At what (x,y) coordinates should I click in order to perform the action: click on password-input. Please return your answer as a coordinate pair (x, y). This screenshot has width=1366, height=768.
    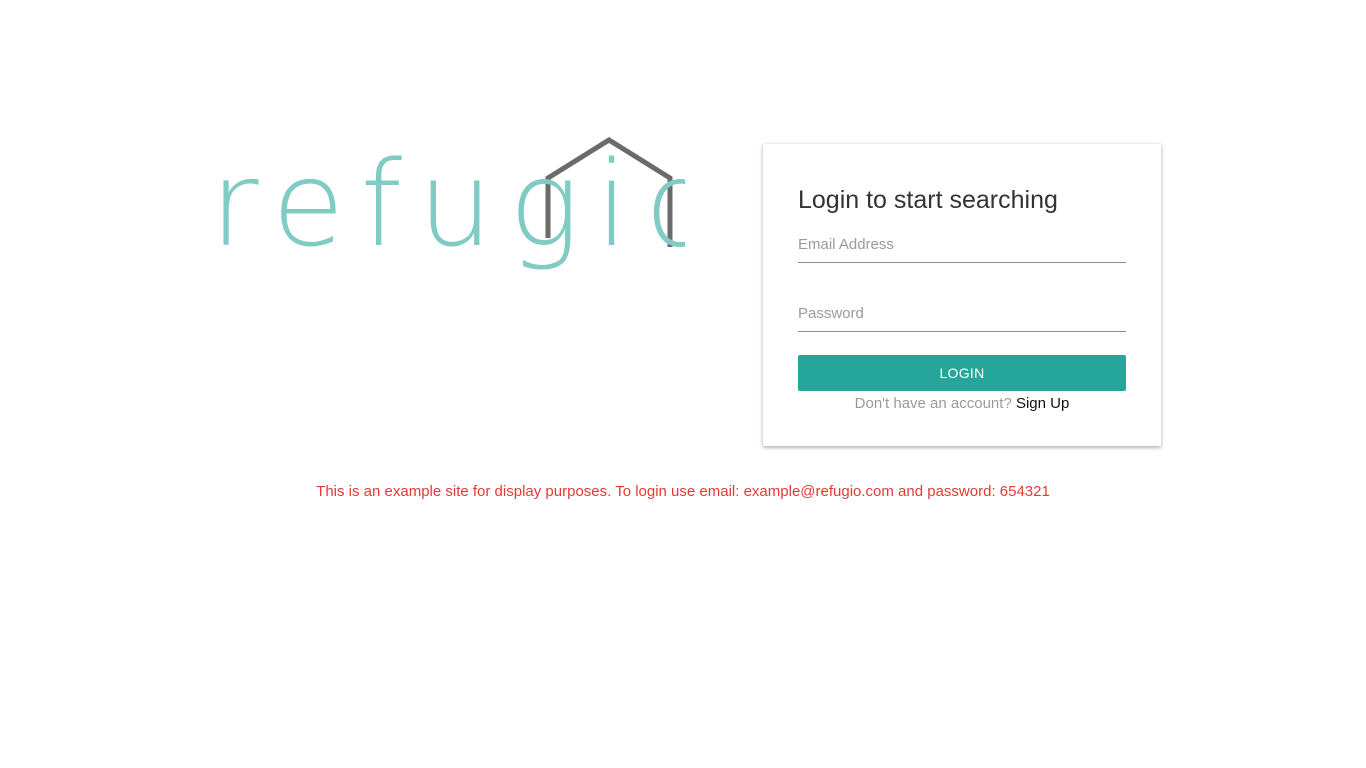
    Looking at the image, I should click on (962, 313).